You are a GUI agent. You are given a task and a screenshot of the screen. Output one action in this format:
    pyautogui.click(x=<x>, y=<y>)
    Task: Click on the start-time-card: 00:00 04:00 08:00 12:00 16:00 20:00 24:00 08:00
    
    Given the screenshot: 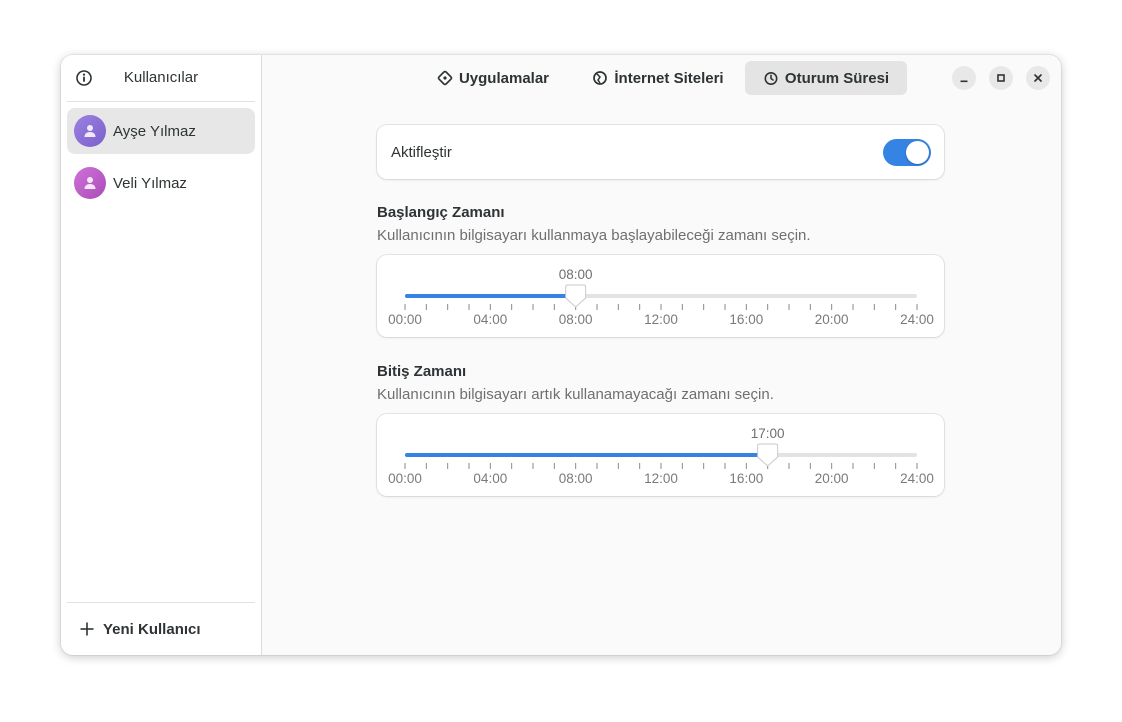 What is the action you would take?
    pyautogui.click(x=660, y=296)
    